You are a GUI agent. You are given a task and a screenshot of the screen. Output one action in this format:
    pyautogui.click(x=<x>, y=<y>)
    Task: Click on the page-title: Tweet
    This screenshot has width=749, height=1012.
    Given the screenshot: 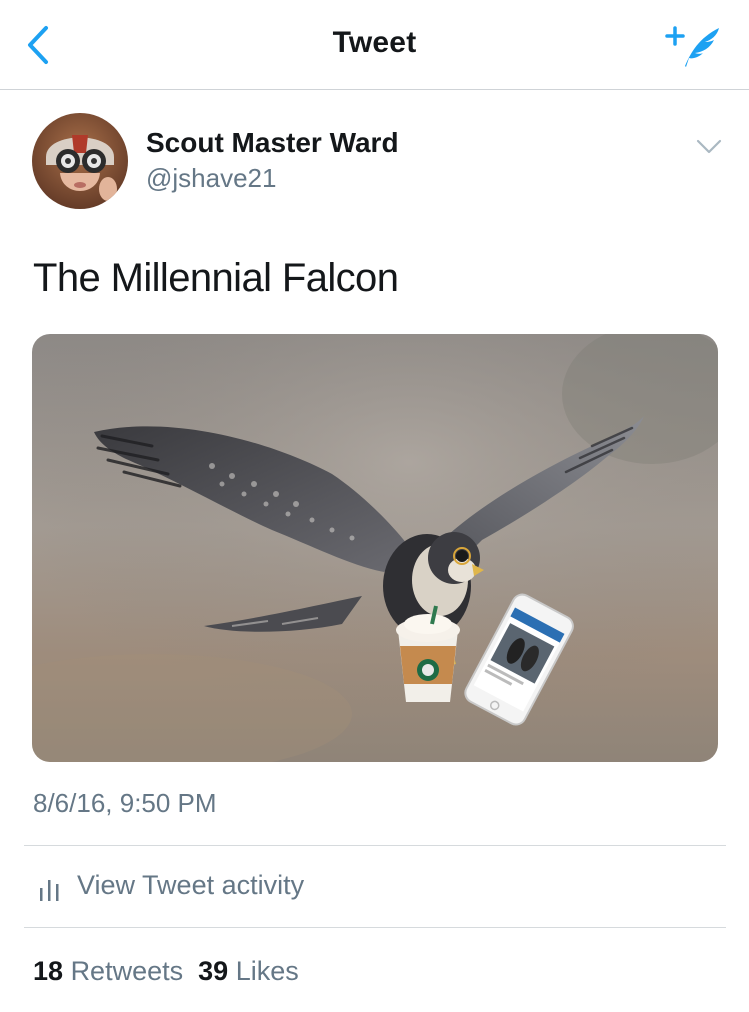 What is the action you would take?
    pyautogui.click(x=374, y=42)
    